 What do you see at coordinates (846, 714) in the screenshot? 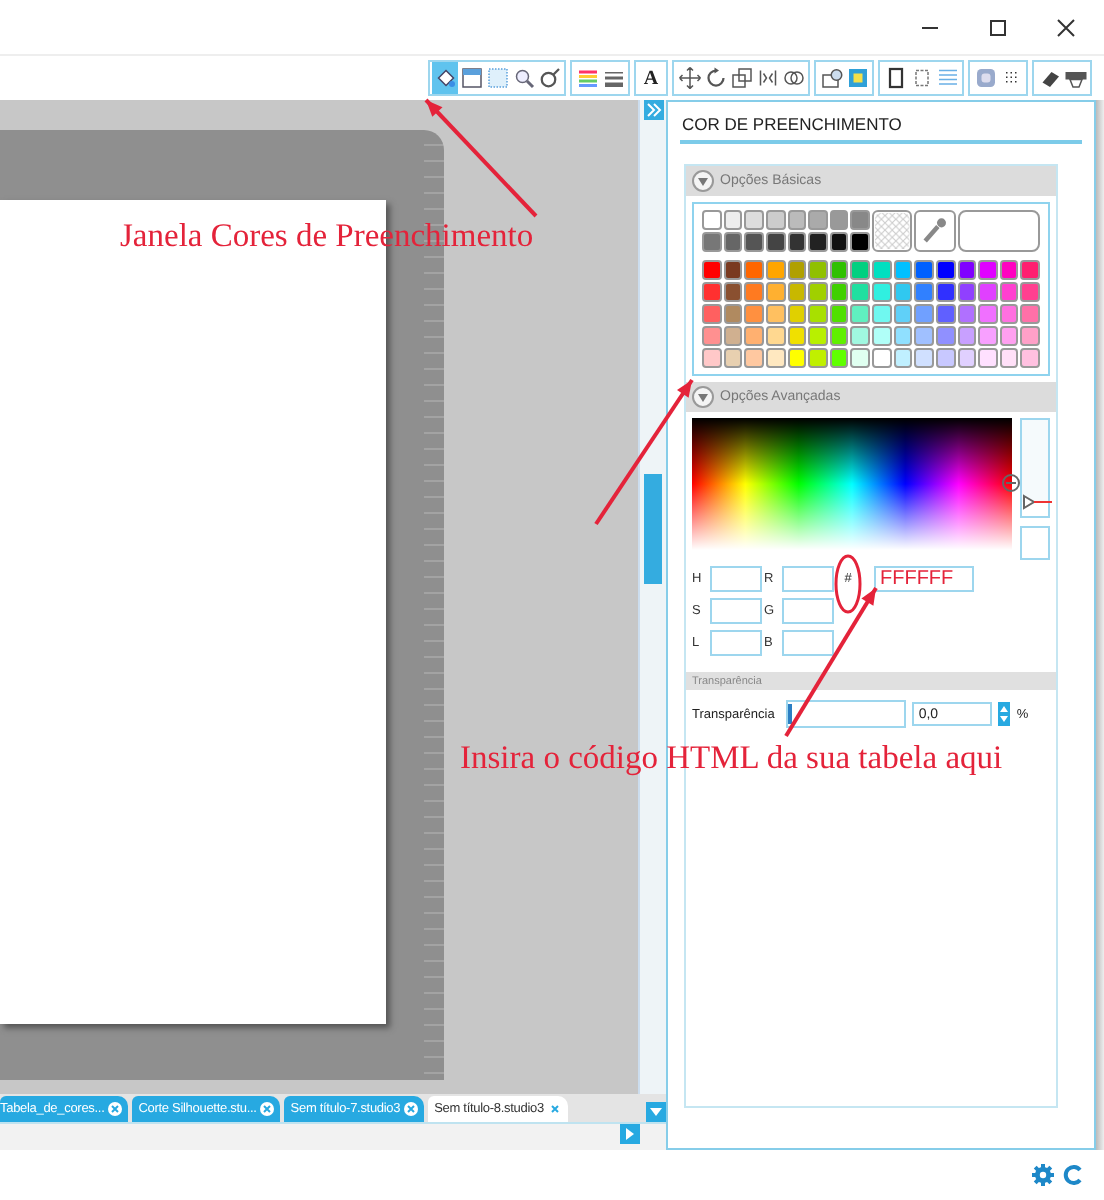
I see `transparency-slider` at bounding box center [846, 714].